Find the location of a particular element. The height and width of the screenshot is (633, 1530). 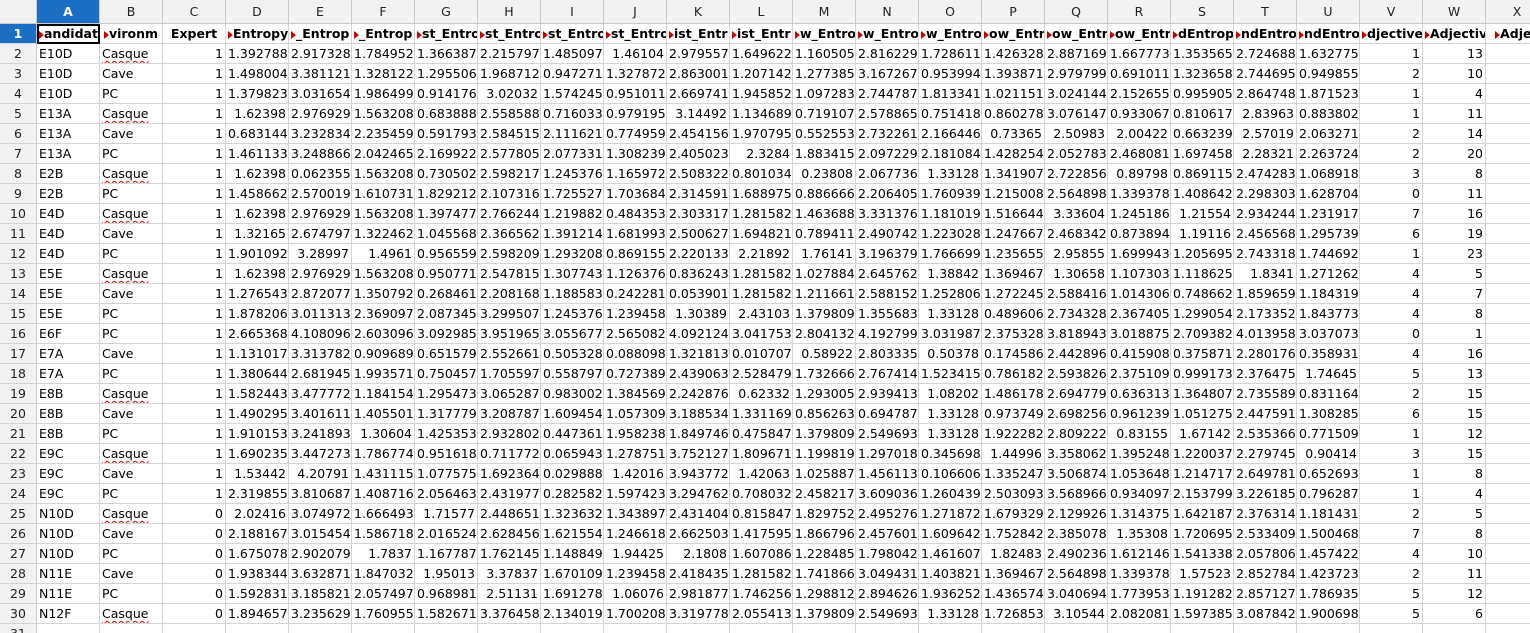

cell-n29: 2.894626 is located at coordinates (887, 594).